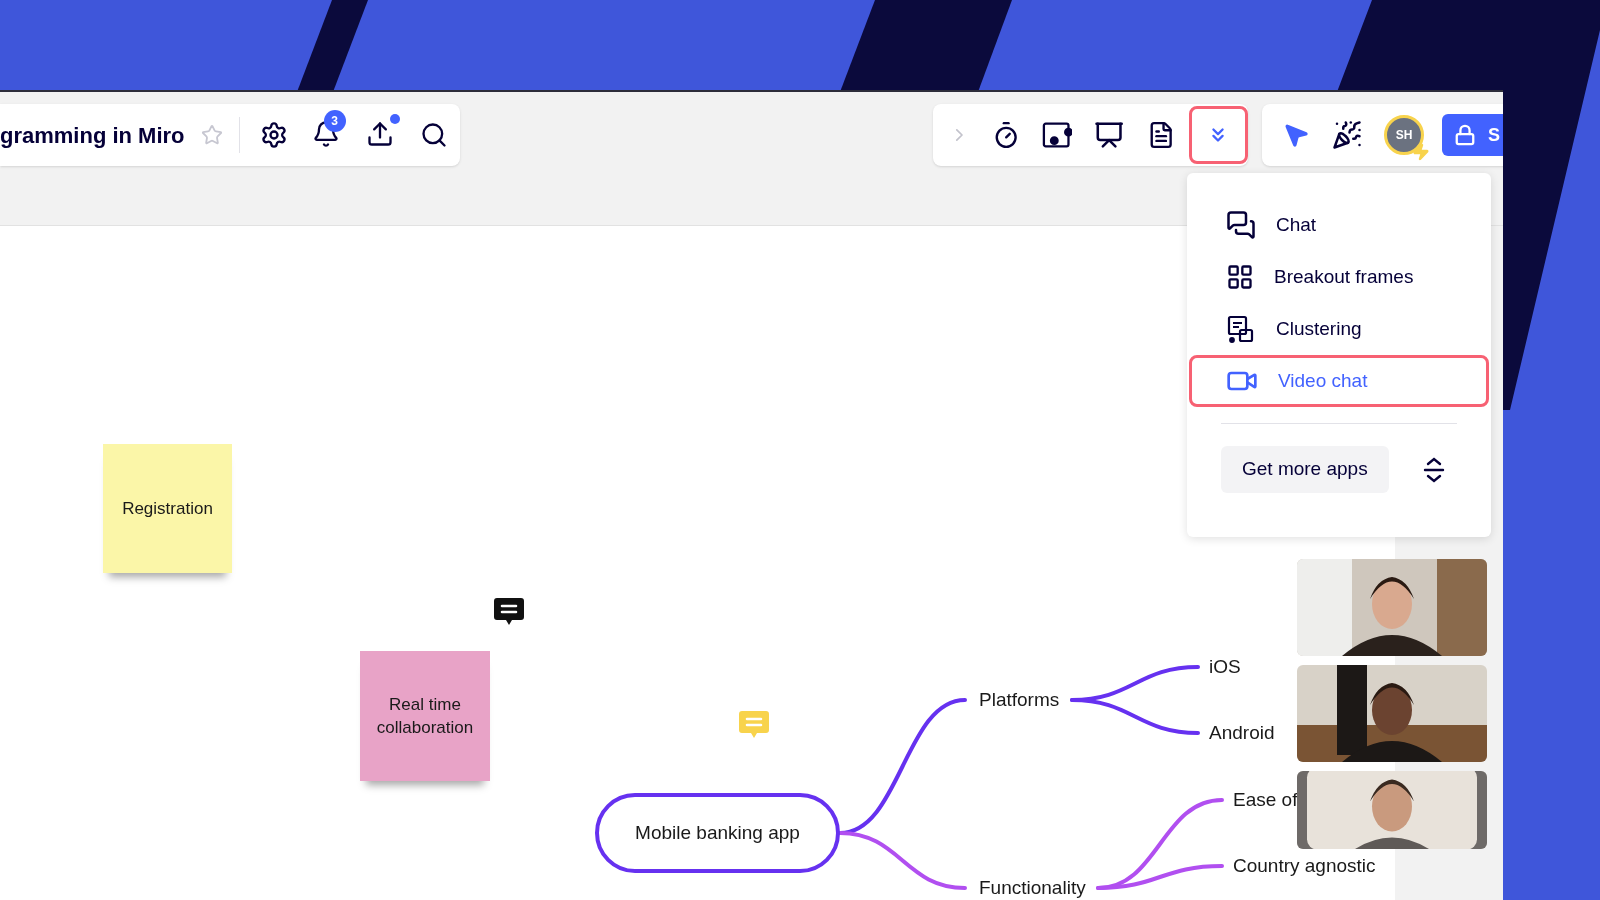  What do you see at coordinates (1339, 381) in the screenshot?
I see `menu-item: Video chat` at bounding box center [1339, 381].